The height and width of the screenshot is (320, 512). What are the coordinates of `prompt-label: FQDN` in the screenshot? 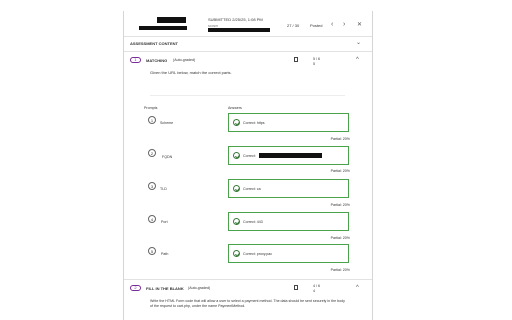 It's located at (167, 157).